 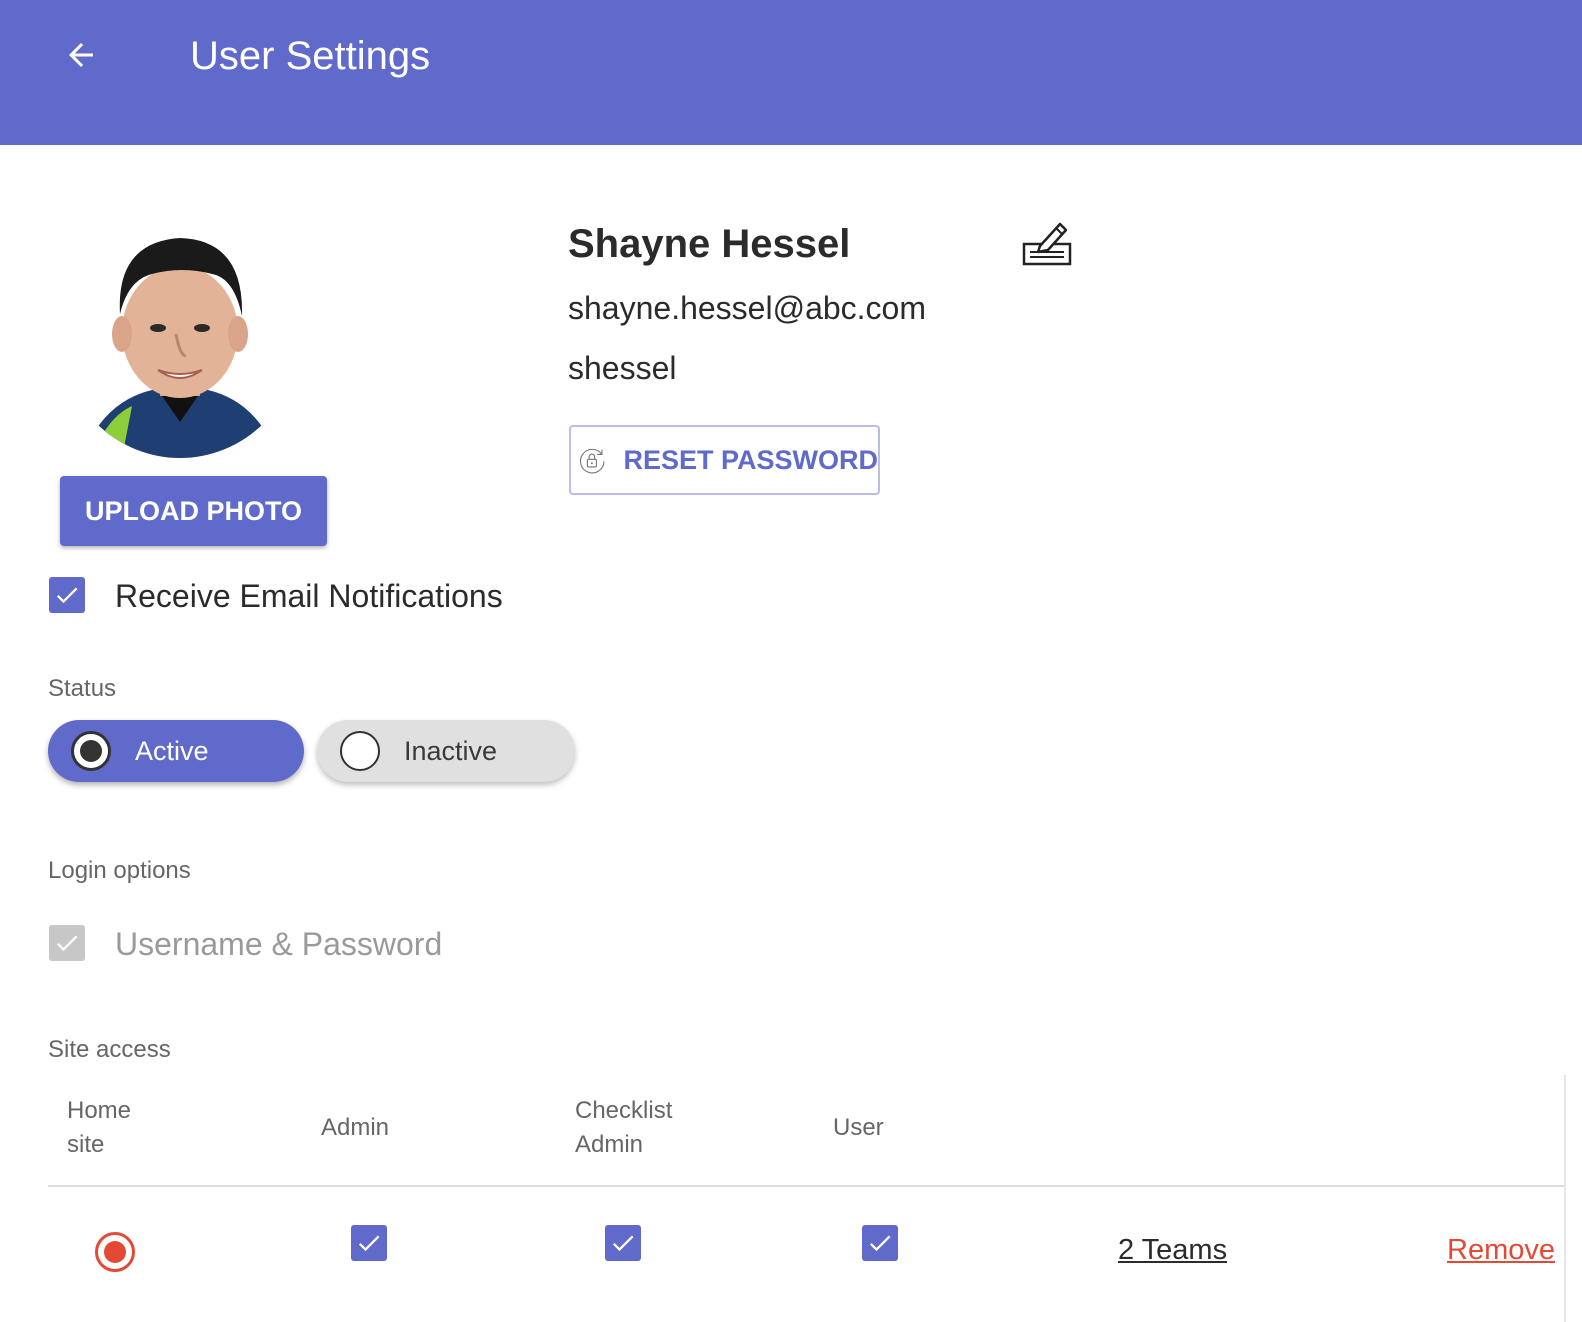 What do you see at coordinates (109, 1049) in the screenshot?
I see `site-access-label: Site access` at bounding box center [109, 1049].